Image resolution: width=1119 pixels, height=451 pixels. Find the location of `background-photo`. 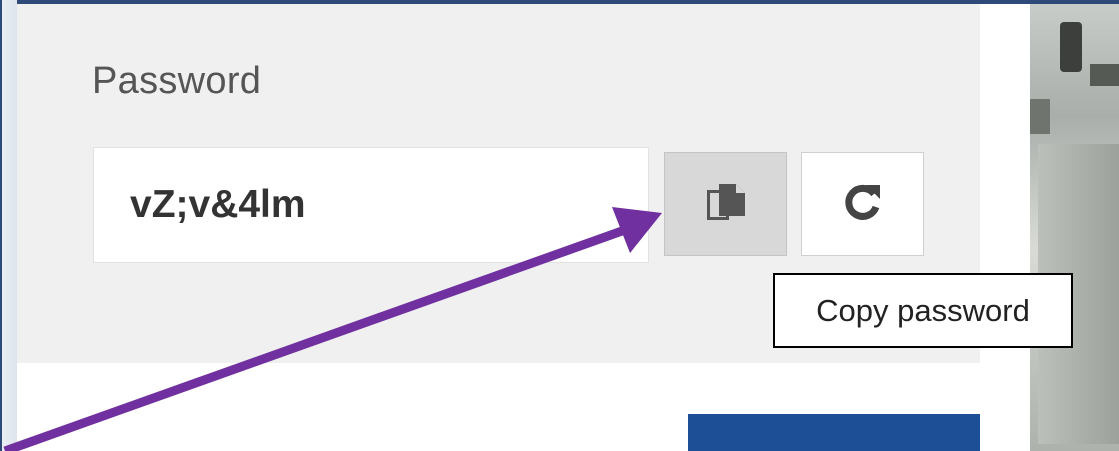

background-photo is located at coordinates (1074, 227).